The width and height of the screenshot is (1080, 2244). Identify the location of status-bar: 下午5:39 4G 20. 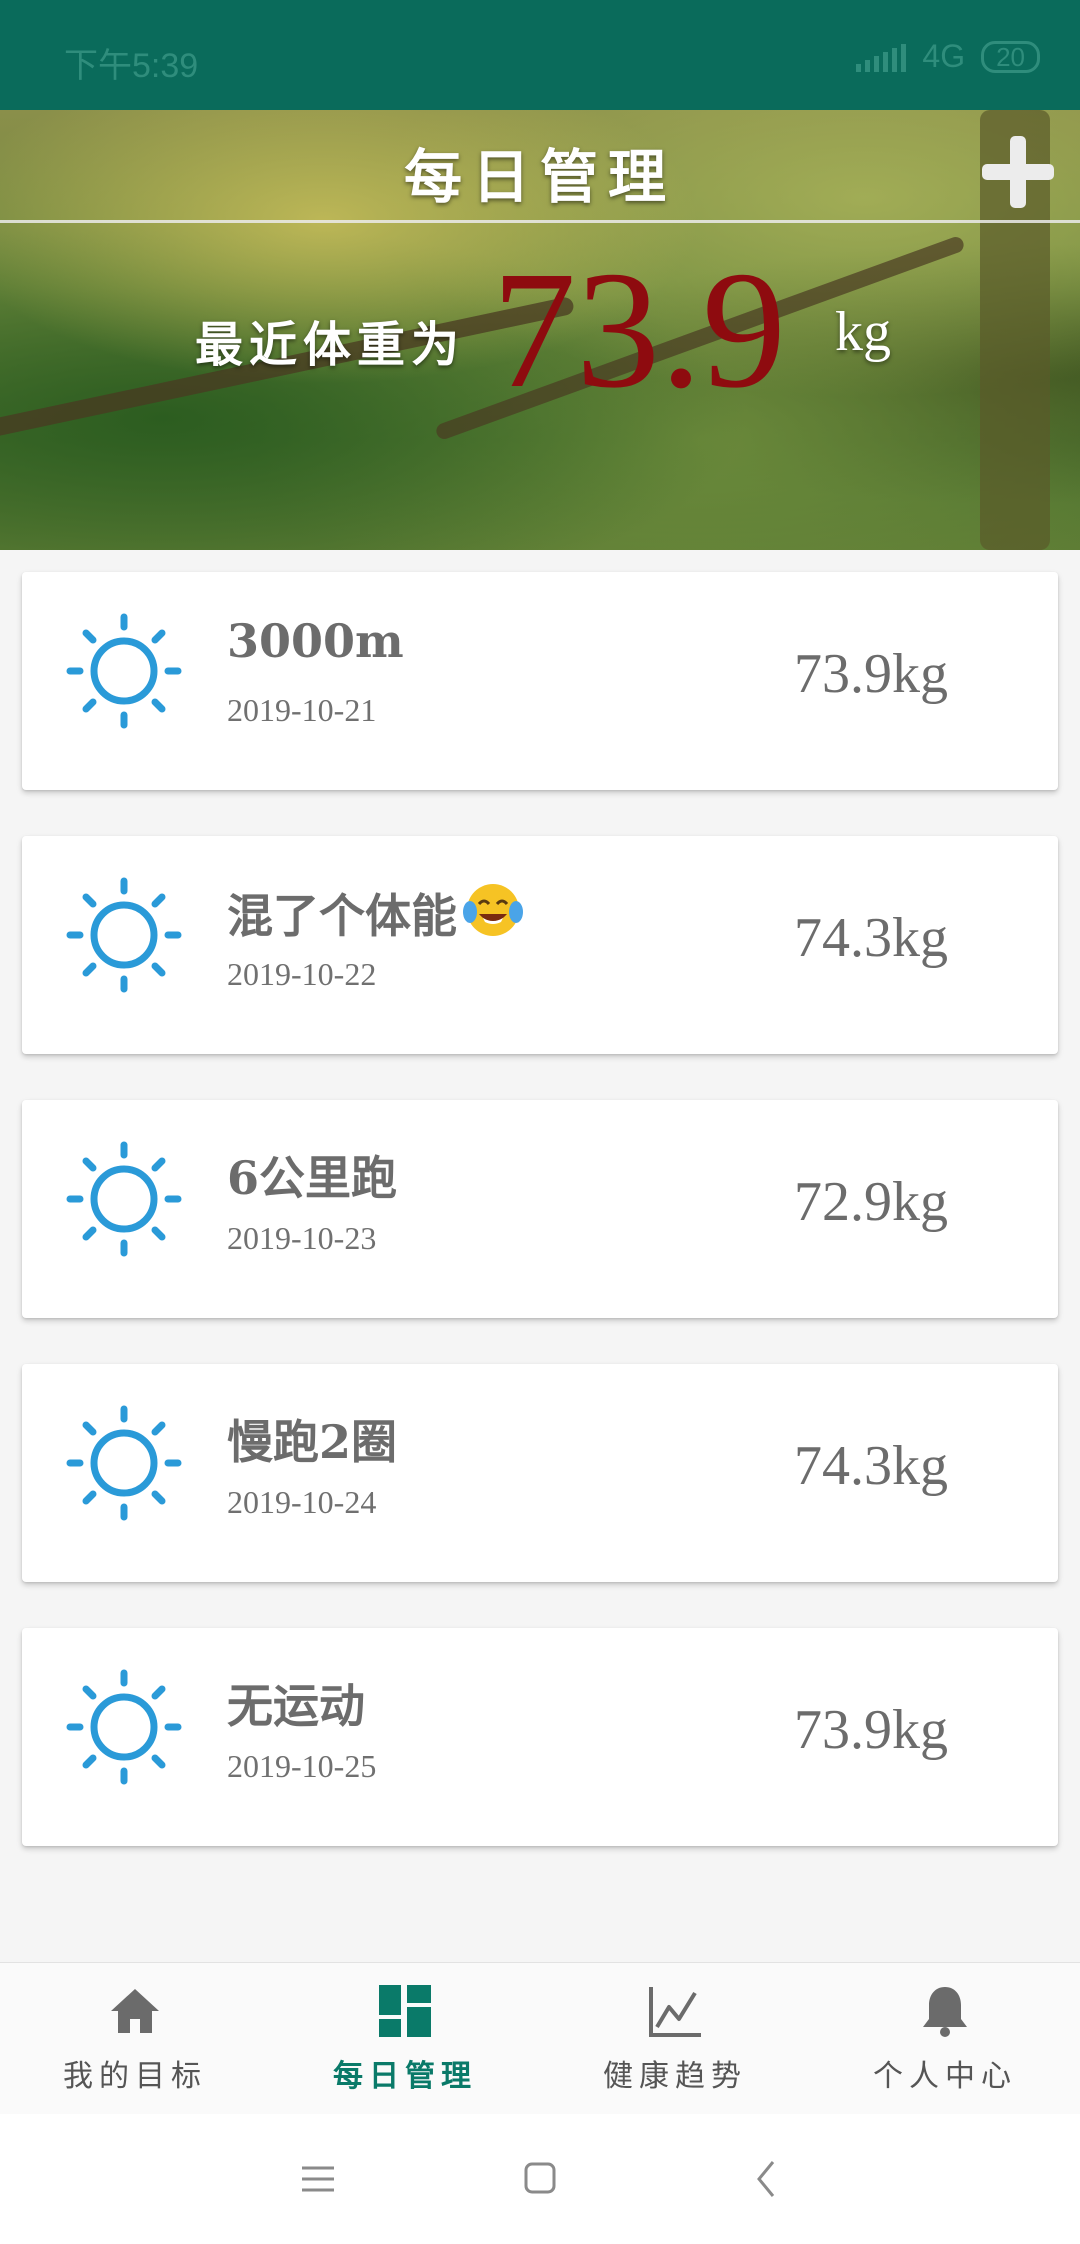
(540, 55).